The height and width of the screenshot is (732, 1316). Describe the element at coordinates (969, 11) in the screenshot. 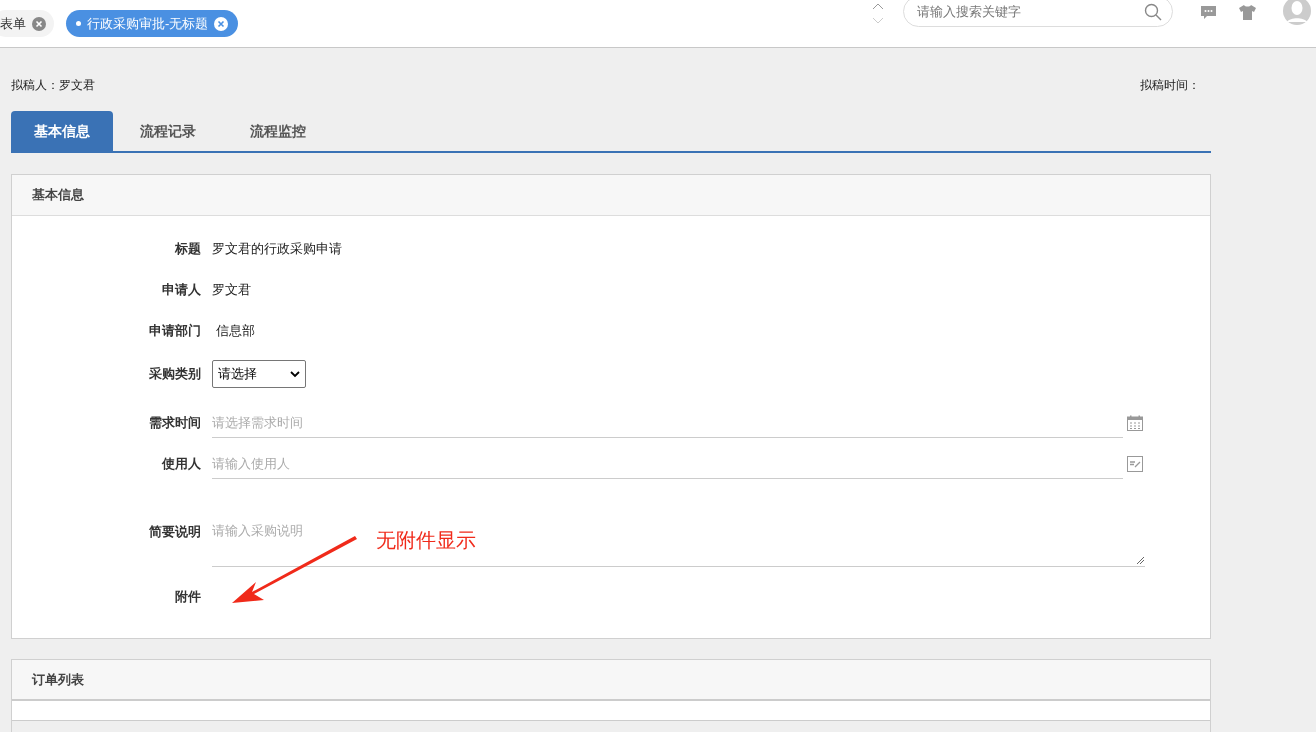

I see `search-placeholder: 请输入搜索关键字` at that location.